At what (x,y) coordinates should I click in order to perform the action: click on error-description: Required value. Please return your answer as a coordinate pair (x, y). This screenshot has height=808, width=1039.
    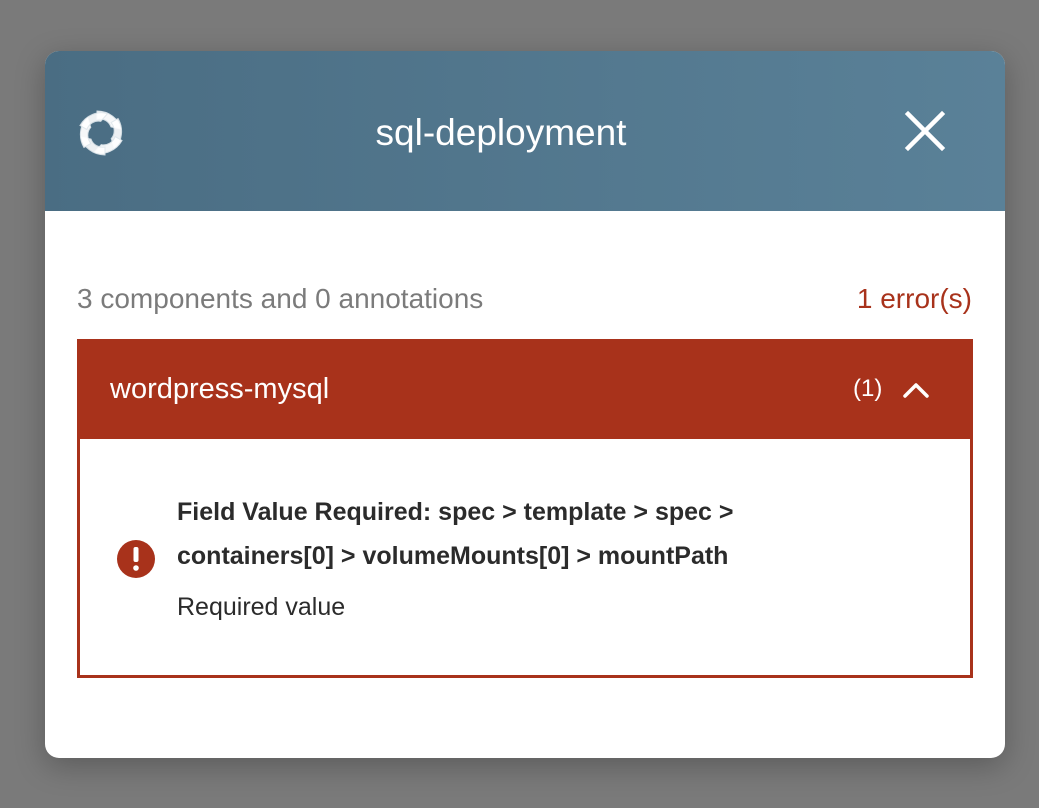
    Looking at the image, I should click on (261, 607).